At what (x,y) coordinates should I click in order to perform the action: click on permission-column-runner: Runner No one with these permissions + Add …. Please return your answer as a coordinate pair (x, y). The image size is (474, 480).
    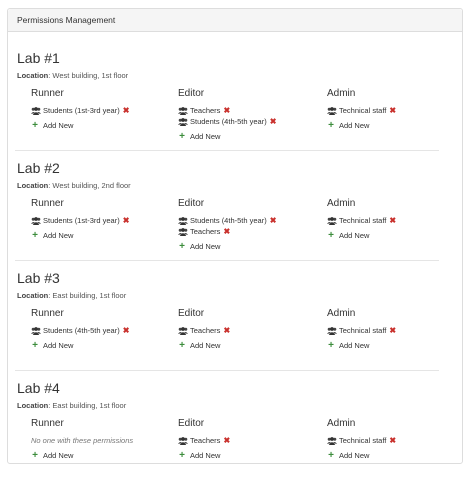
    Looking at the image, I should click on (101, 448).